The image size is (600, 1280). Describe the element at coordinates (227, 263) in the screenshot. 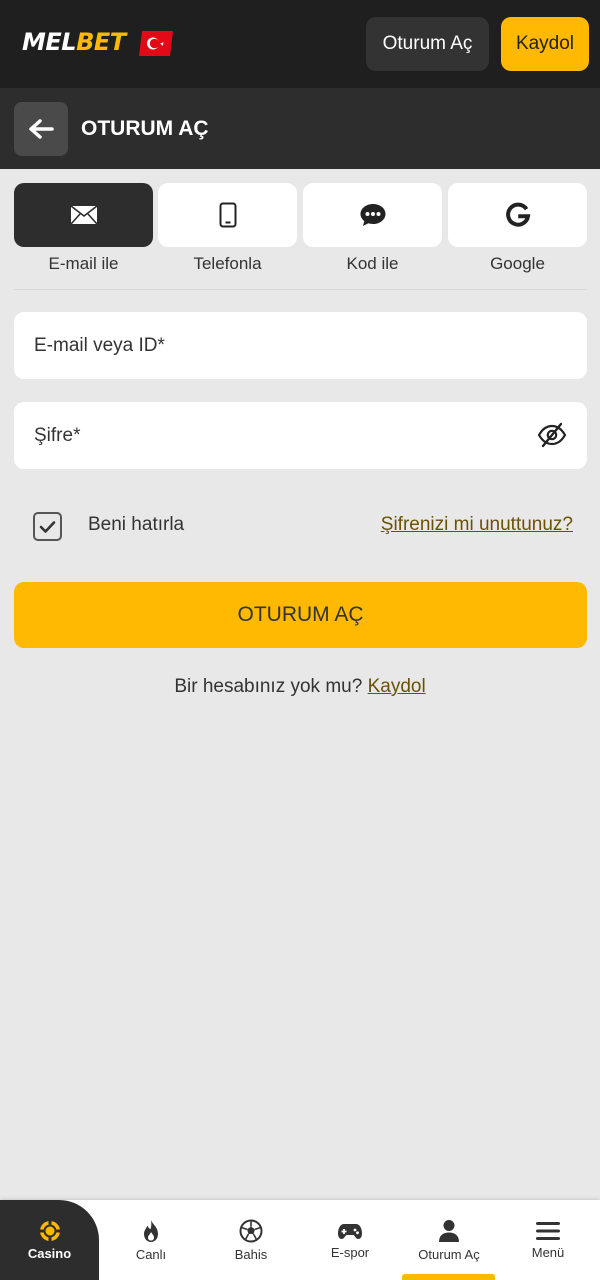

I see `tab-phone-label: Telefonla` at that location.